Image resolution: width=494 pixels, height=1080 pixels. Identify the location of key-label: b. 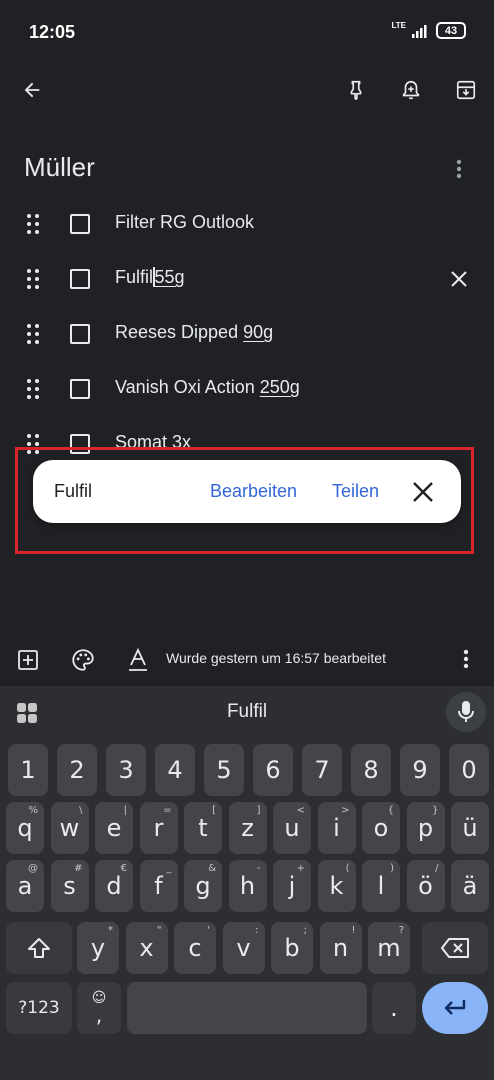
(292, 948).